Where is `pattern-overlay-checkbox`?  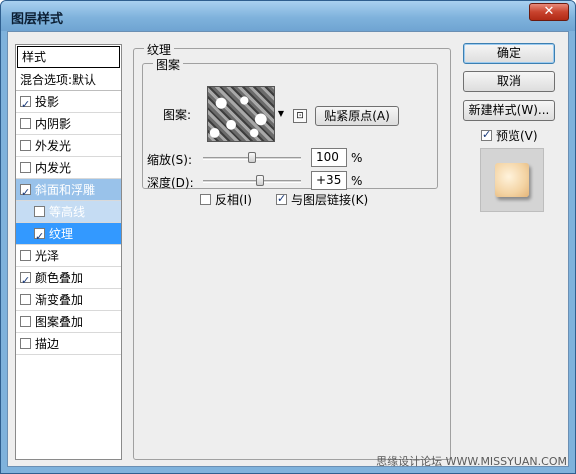
pattern-overlay-checkbox is located at coordinates (25, 321).